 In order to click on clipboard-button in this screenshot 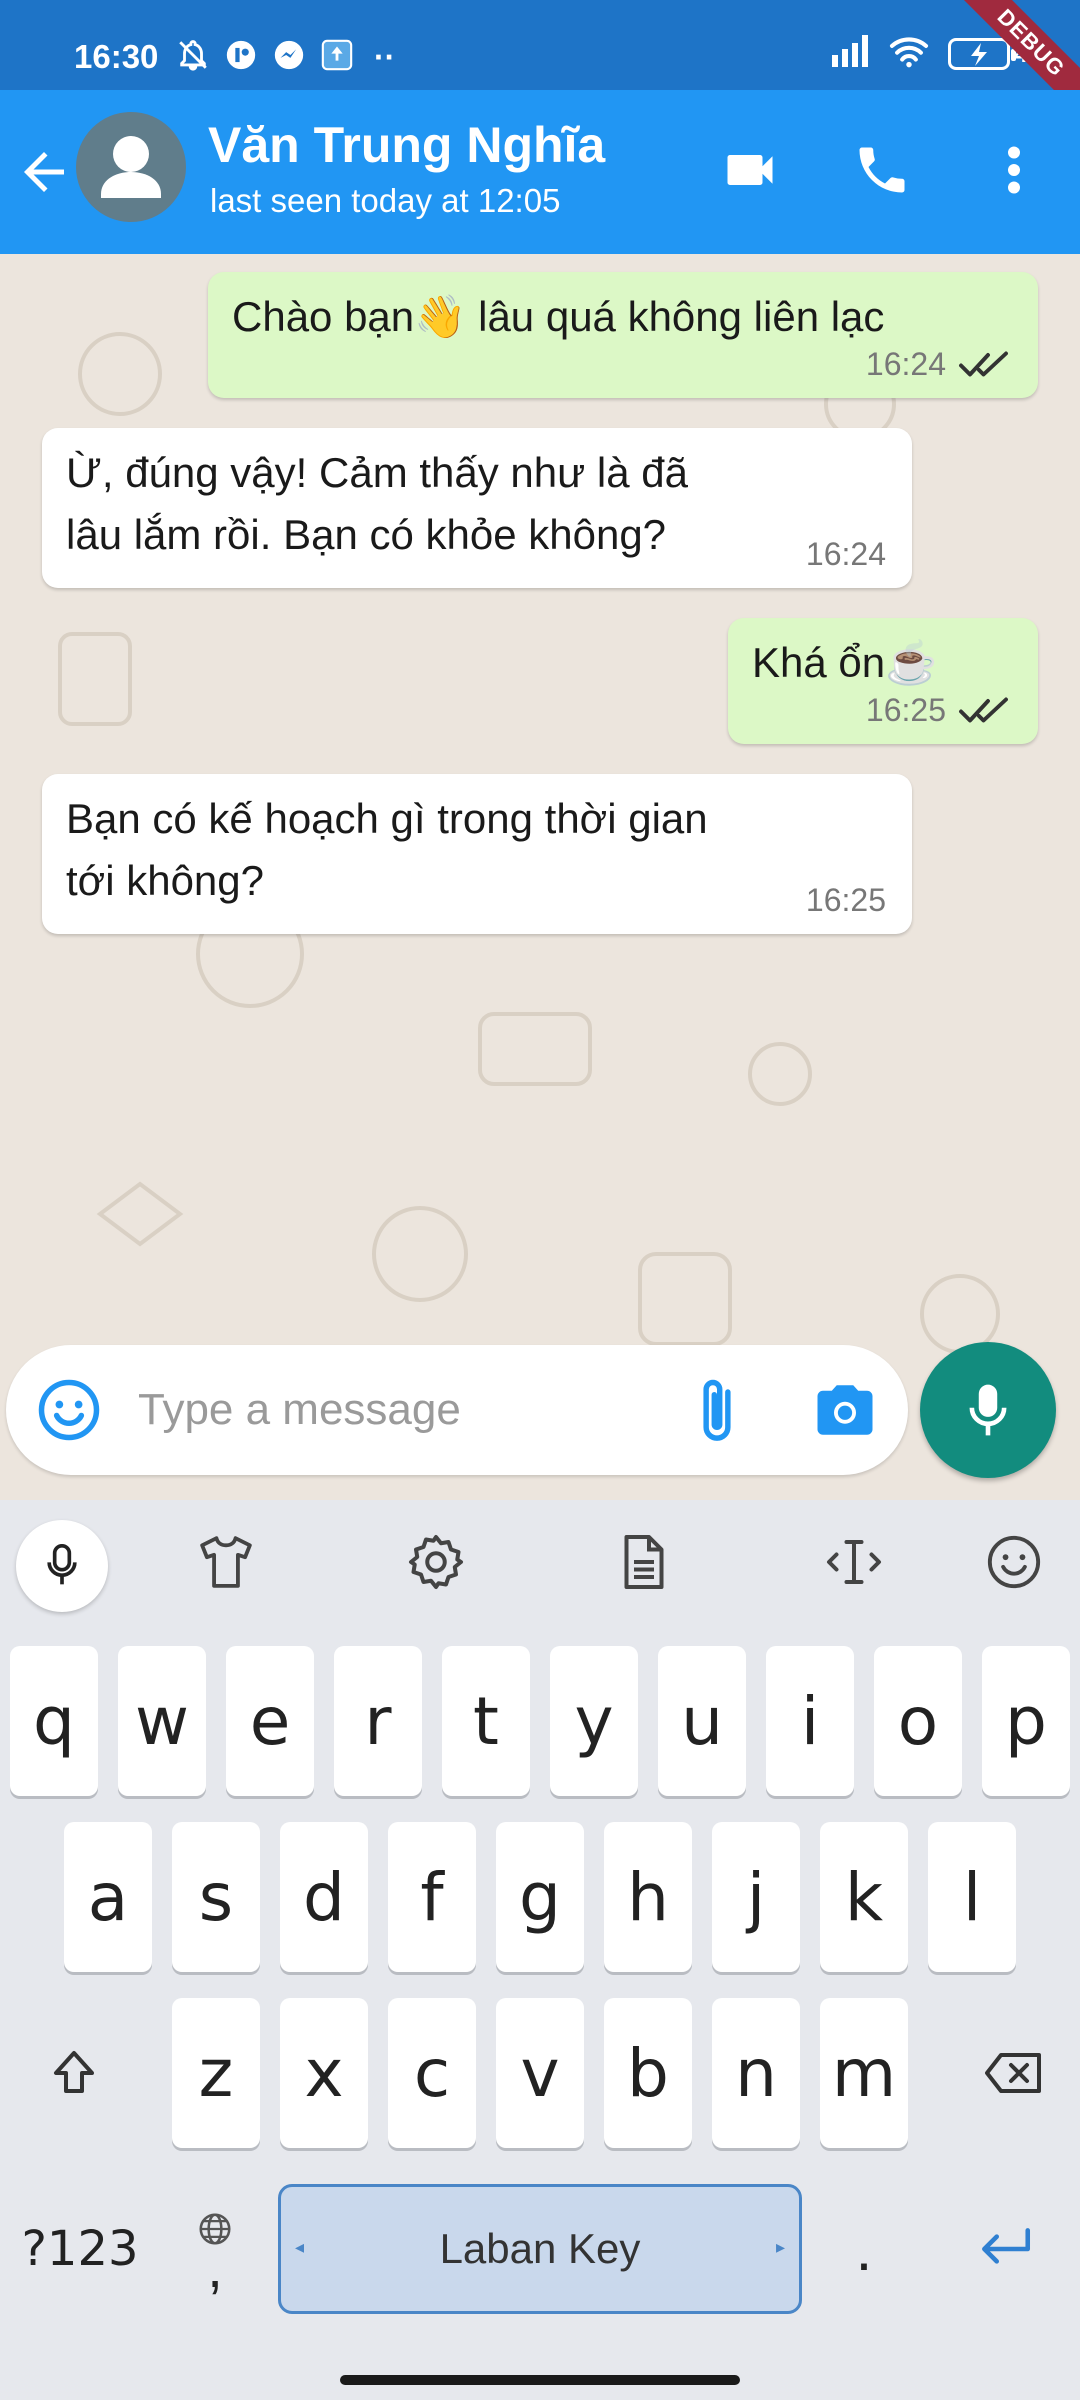, I will do `click(644, 1562)`.